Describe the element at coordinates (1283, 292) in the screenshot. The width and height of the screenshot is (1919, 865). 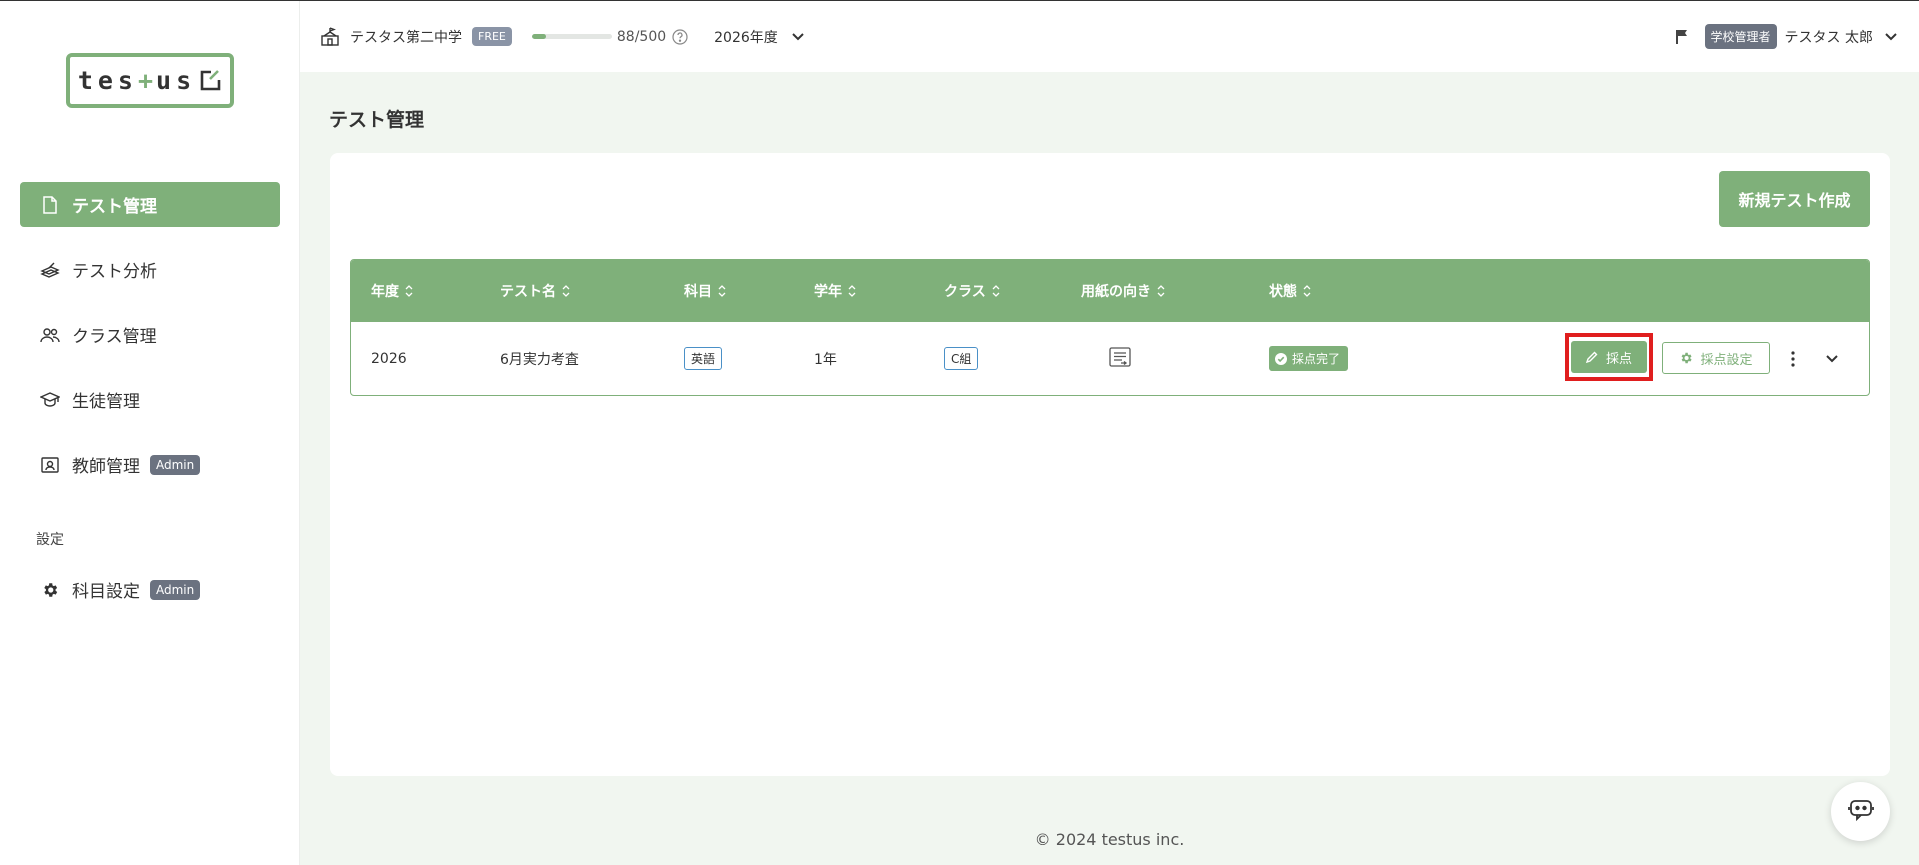
I see `column-header-label: 状態` at that location.